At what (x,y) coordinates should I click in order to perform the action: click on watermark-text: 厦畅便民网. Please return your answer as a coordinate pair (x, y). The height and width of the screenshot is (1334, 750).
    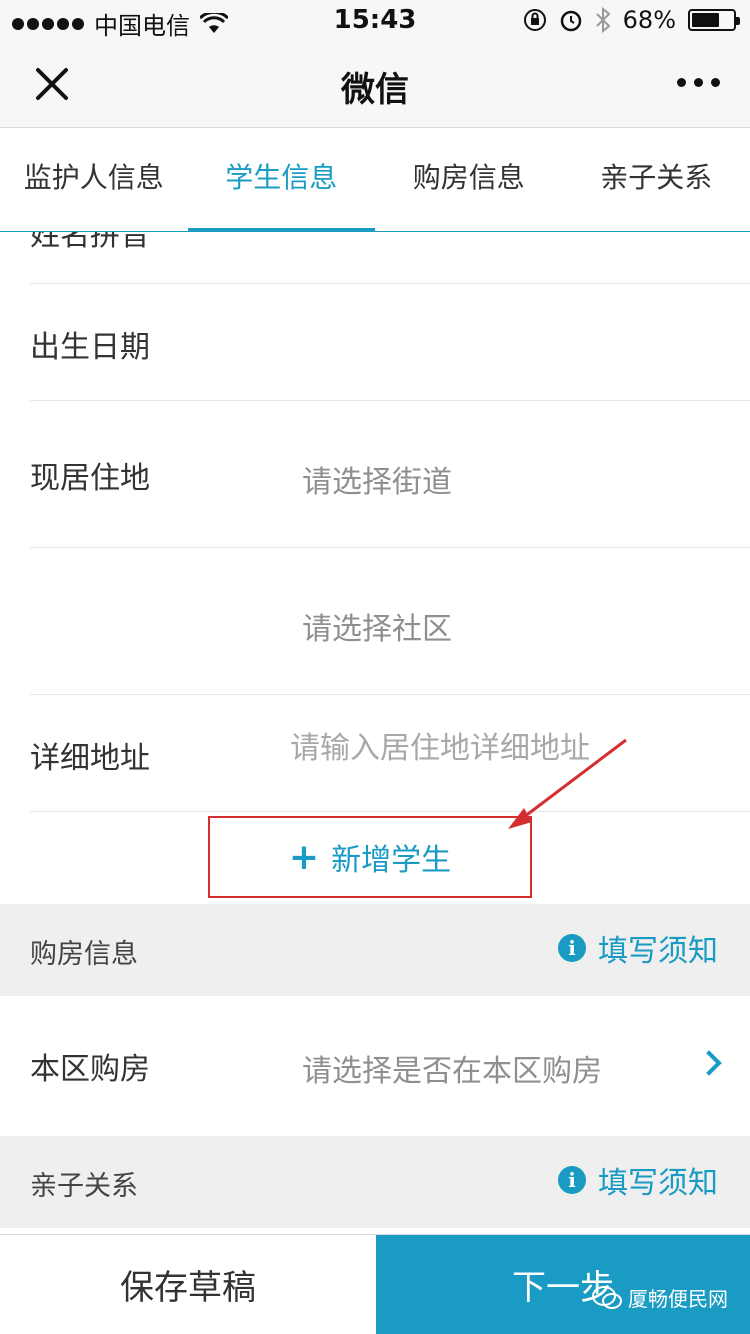
    Looking at the image, I should click on (678, 1299).